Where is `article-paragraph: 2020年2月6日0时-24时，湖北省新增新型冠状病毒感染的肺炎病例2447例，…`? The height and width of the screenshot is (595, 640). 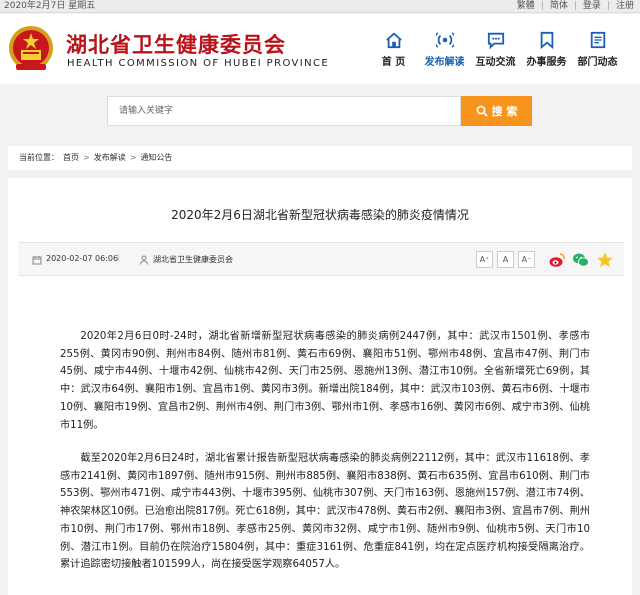
article-paragraph: 2020年2月6日0时-24时，湖北省新增新型冠状病毒感染的肺炎病例2447例，… is located at coordinates (325, 381).